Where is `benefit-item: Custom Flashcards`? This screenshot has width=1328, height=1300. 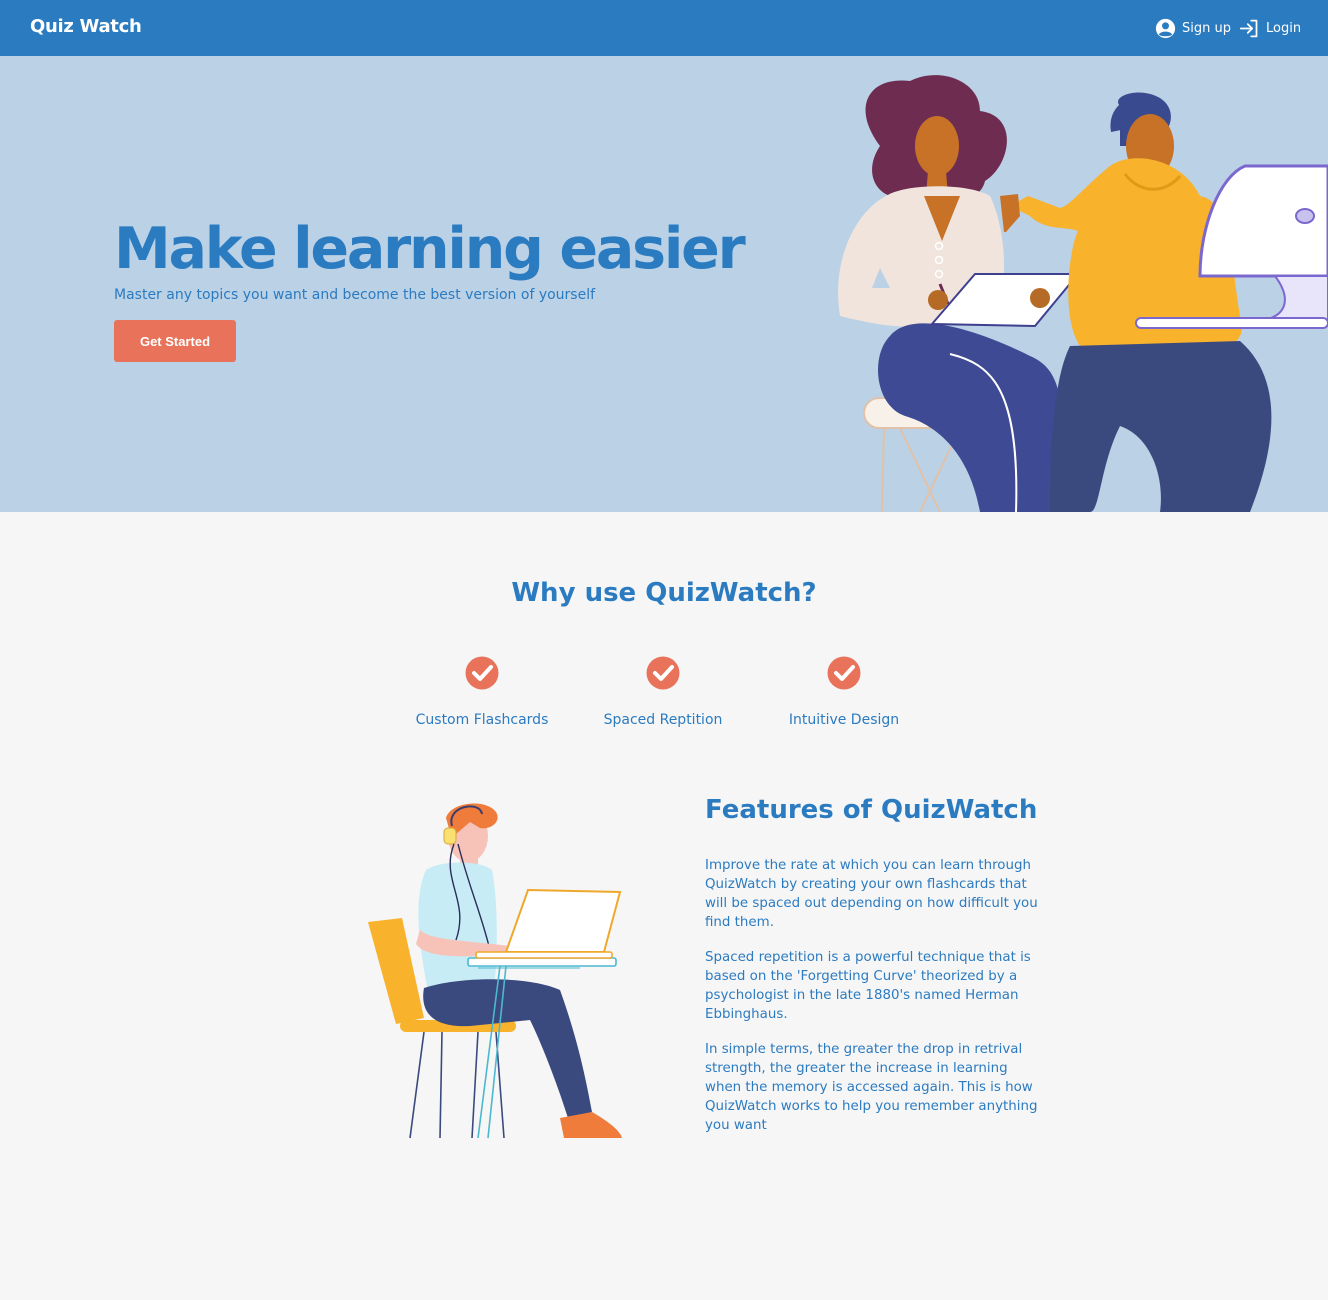
benefit-item: Custom Flashcards is located at coordinates (482, 692).